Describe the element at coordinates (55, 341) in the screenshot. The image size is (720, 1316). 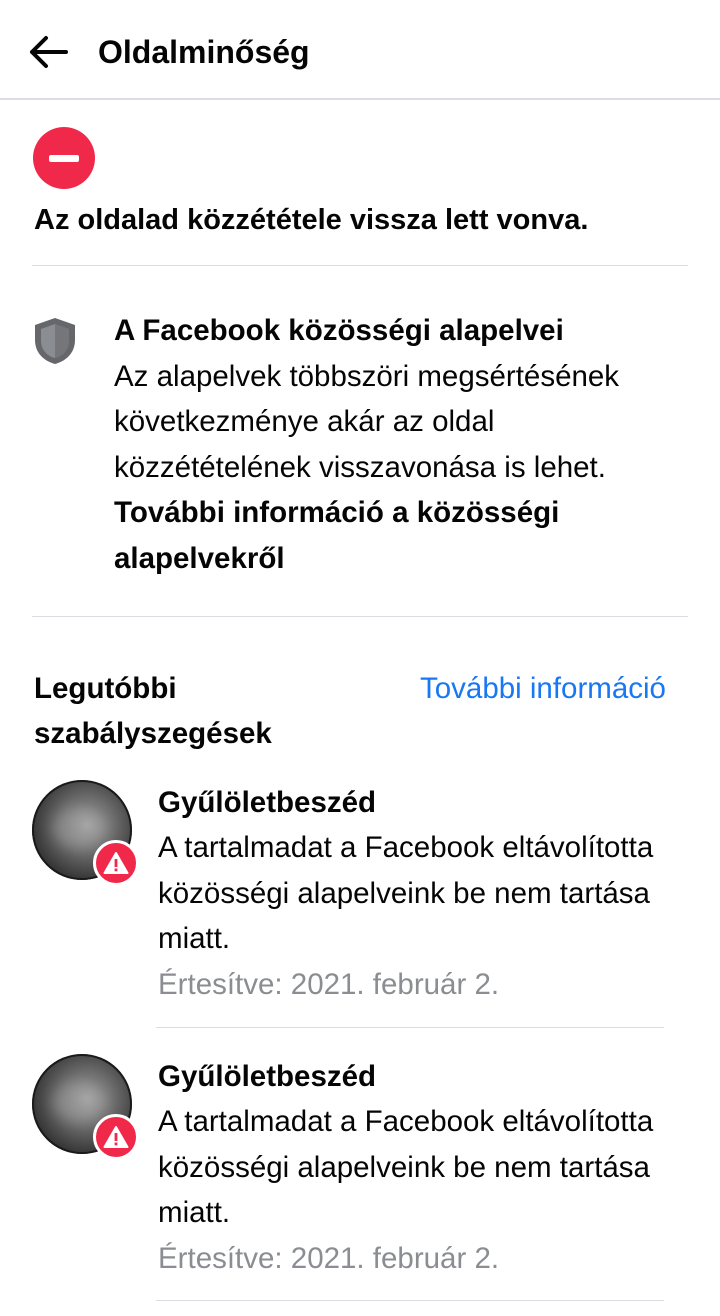
I see `shield-icon` at that location.